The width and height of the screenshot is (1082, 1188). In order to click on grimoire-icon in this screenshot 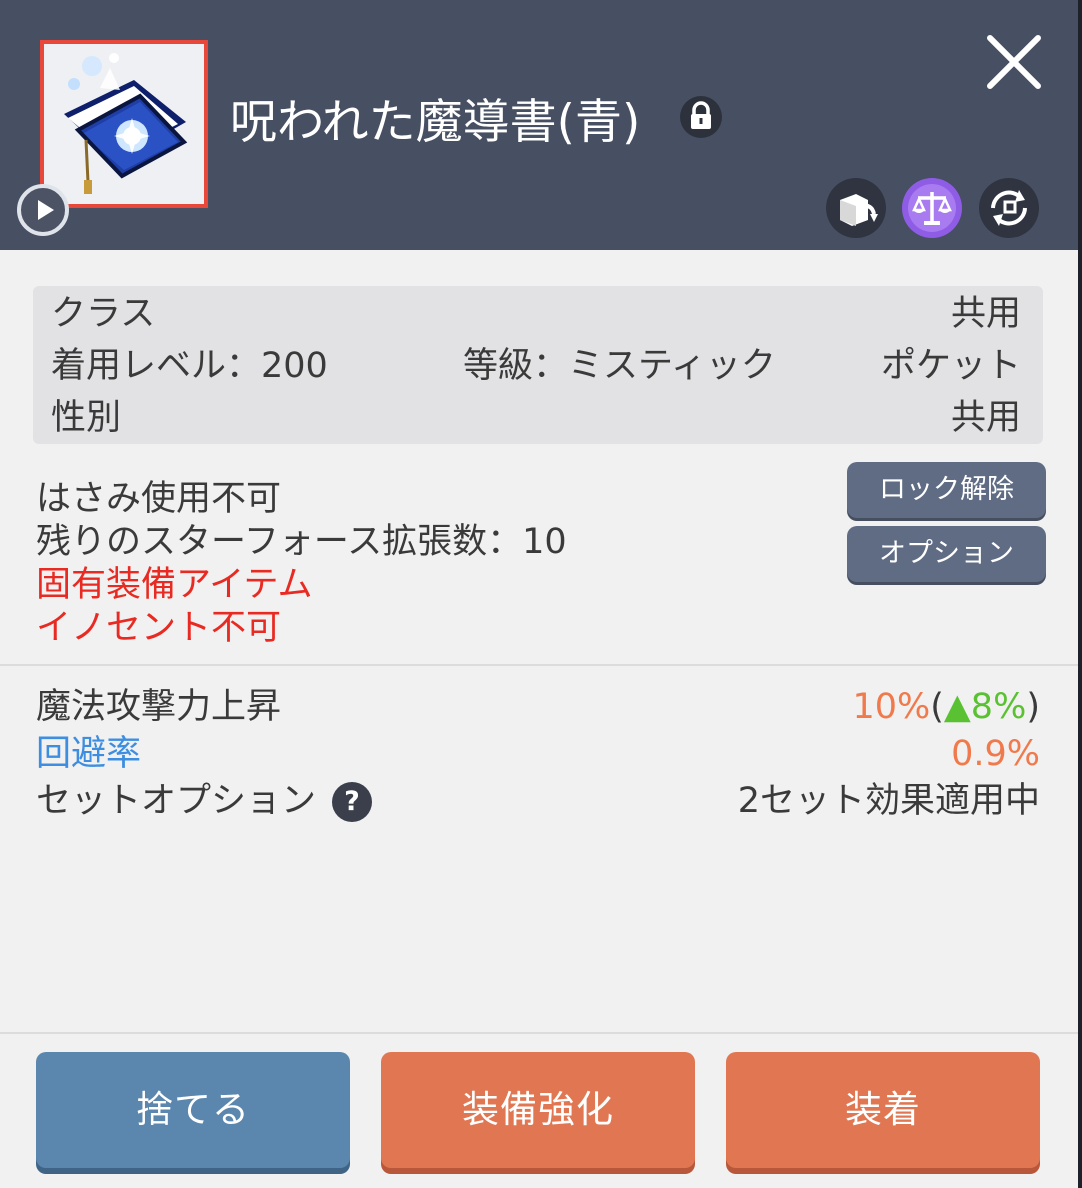, I will do `click(124, 124)`.